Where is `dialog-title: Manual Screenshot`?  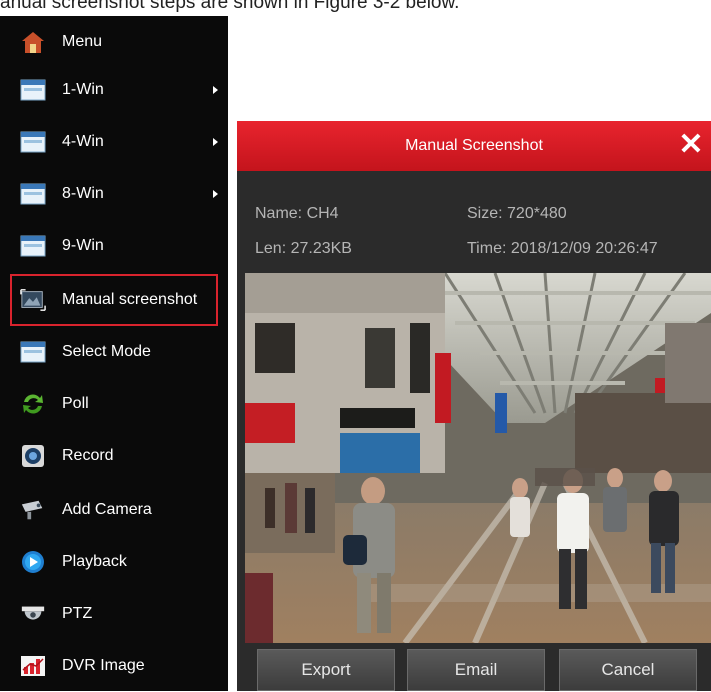 dialog-title: Manual Screenshot is located at coordinates (474, 145).